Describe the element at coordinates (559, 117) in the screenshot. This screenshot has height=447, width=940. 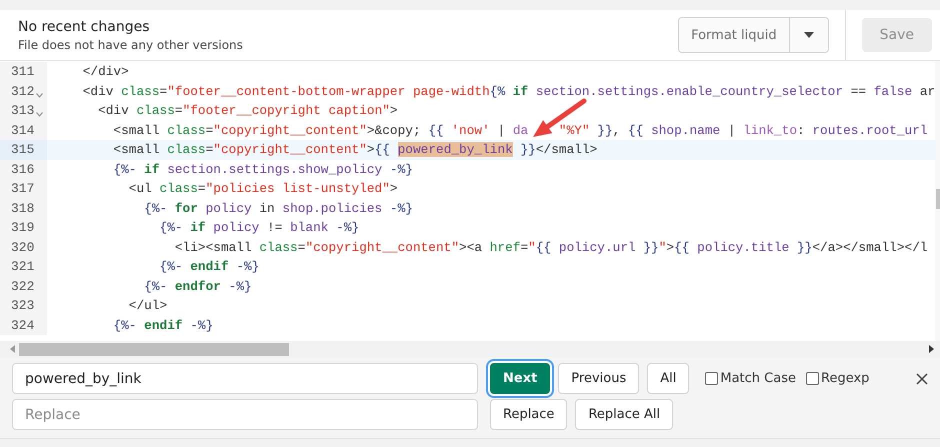
I see `arrow` at that location.